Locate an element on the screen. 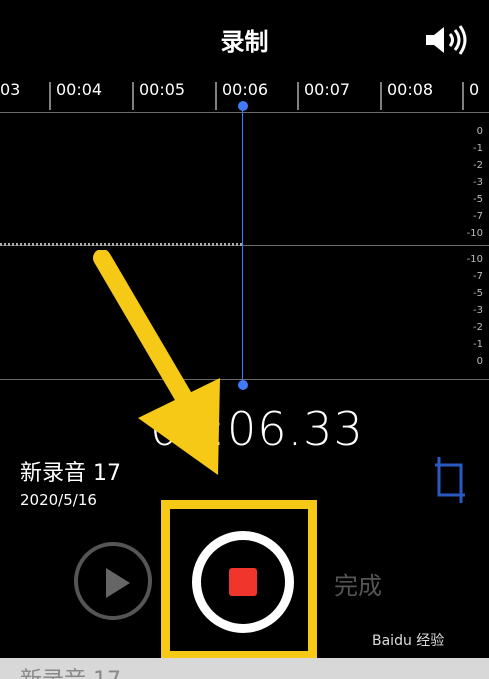  stop-icon is located at coordinates (243, 582).